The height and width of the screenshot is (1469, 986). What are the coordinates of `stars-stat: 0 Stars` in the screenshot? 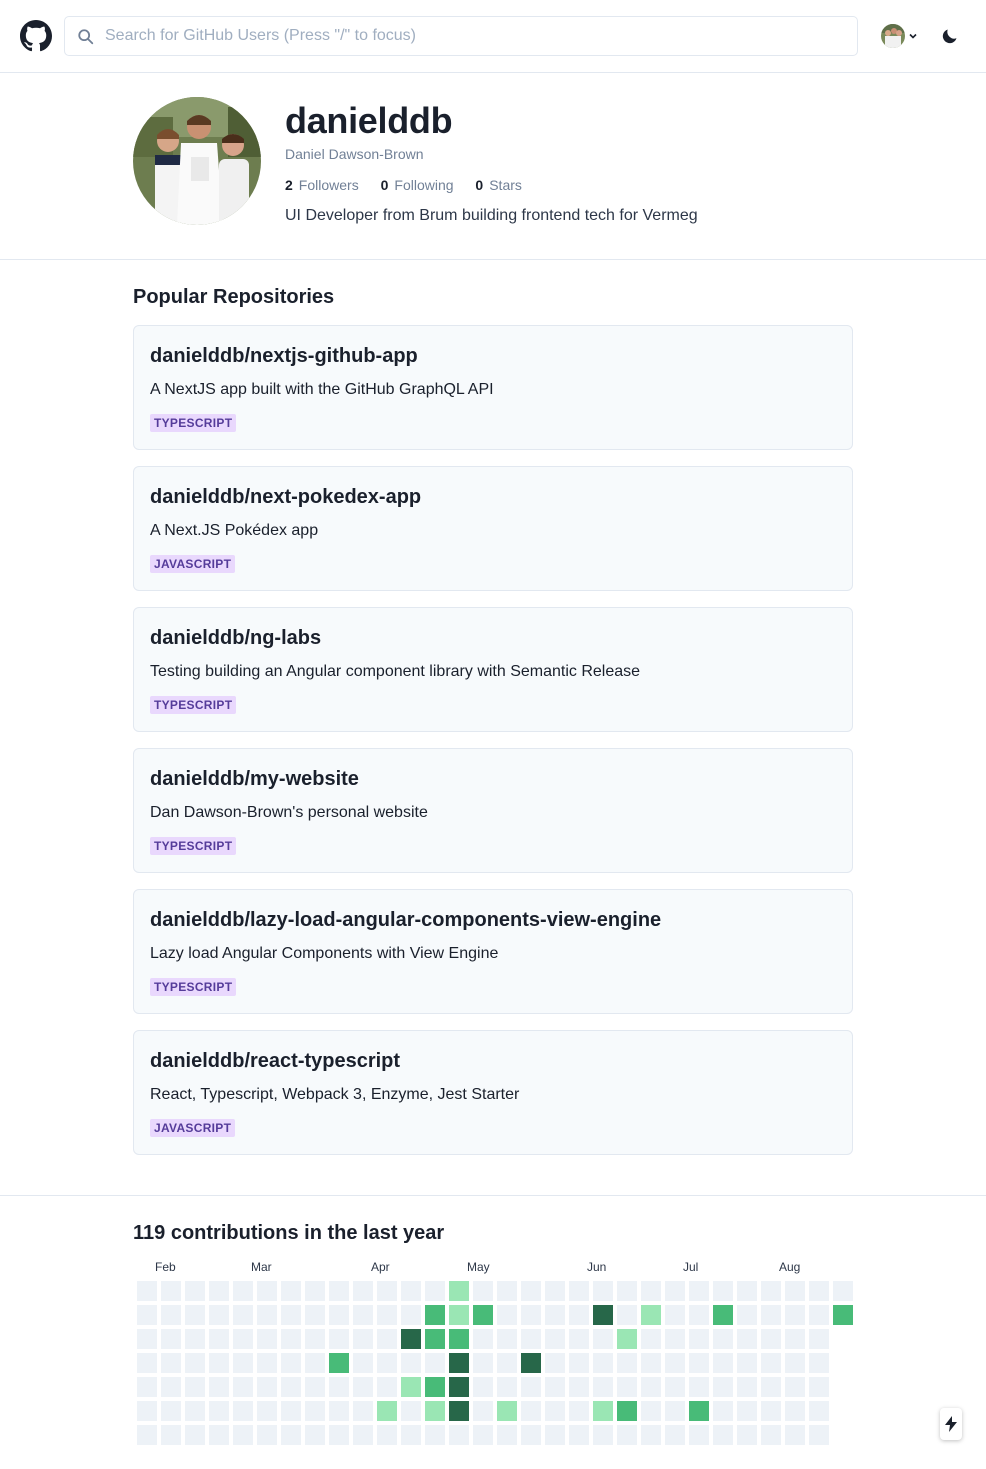 It's located at (498, 185).